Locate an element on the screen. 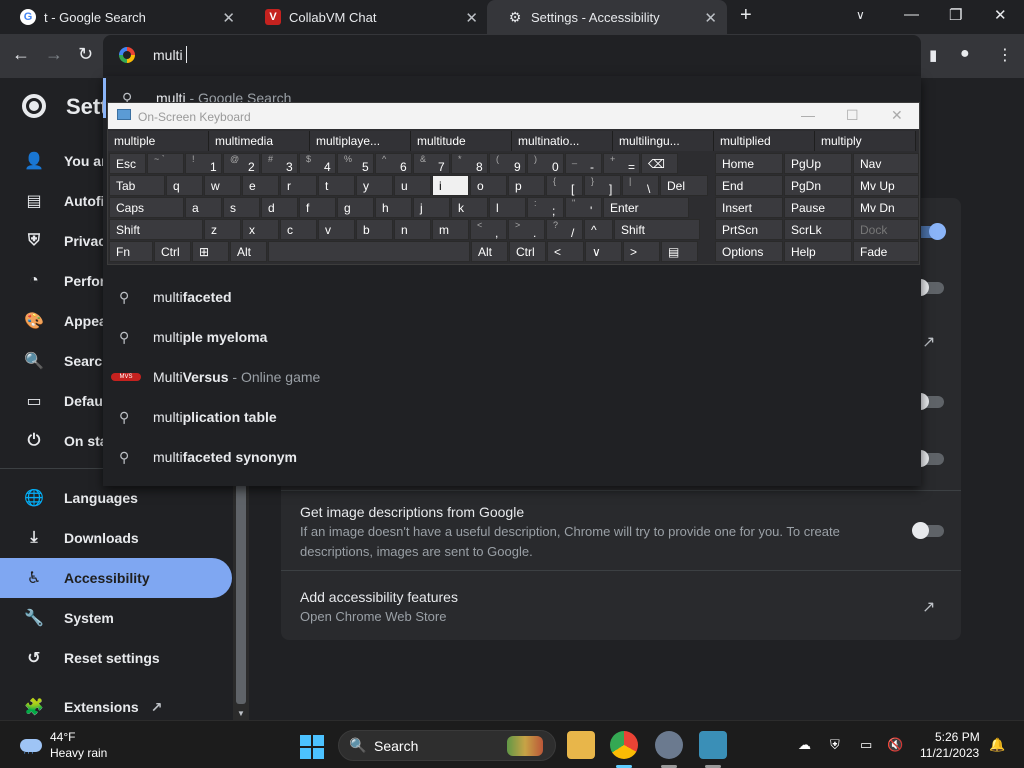 Image resolution: width=1024 pixels, height=768 pixels. prediction-item: multiple is located at coordinates (158, 141).